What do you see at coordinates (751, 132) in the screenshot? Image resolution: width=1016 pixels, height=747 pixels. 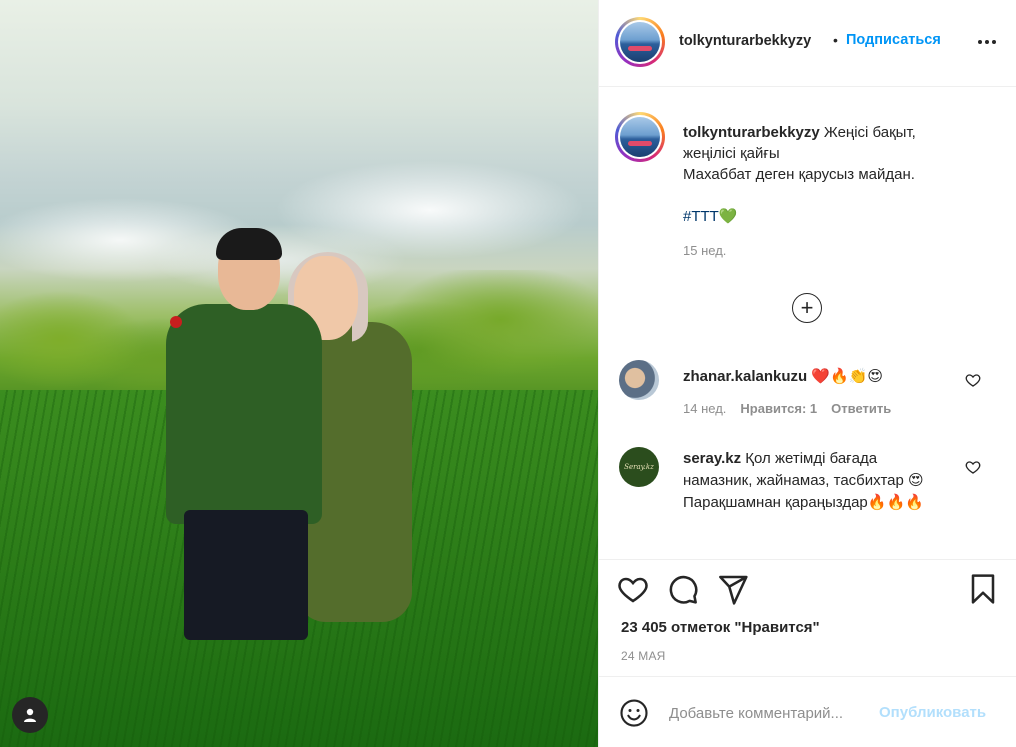 I see `caption-username: tolkynturarbekkyzy` at bounding box center [751, 132].